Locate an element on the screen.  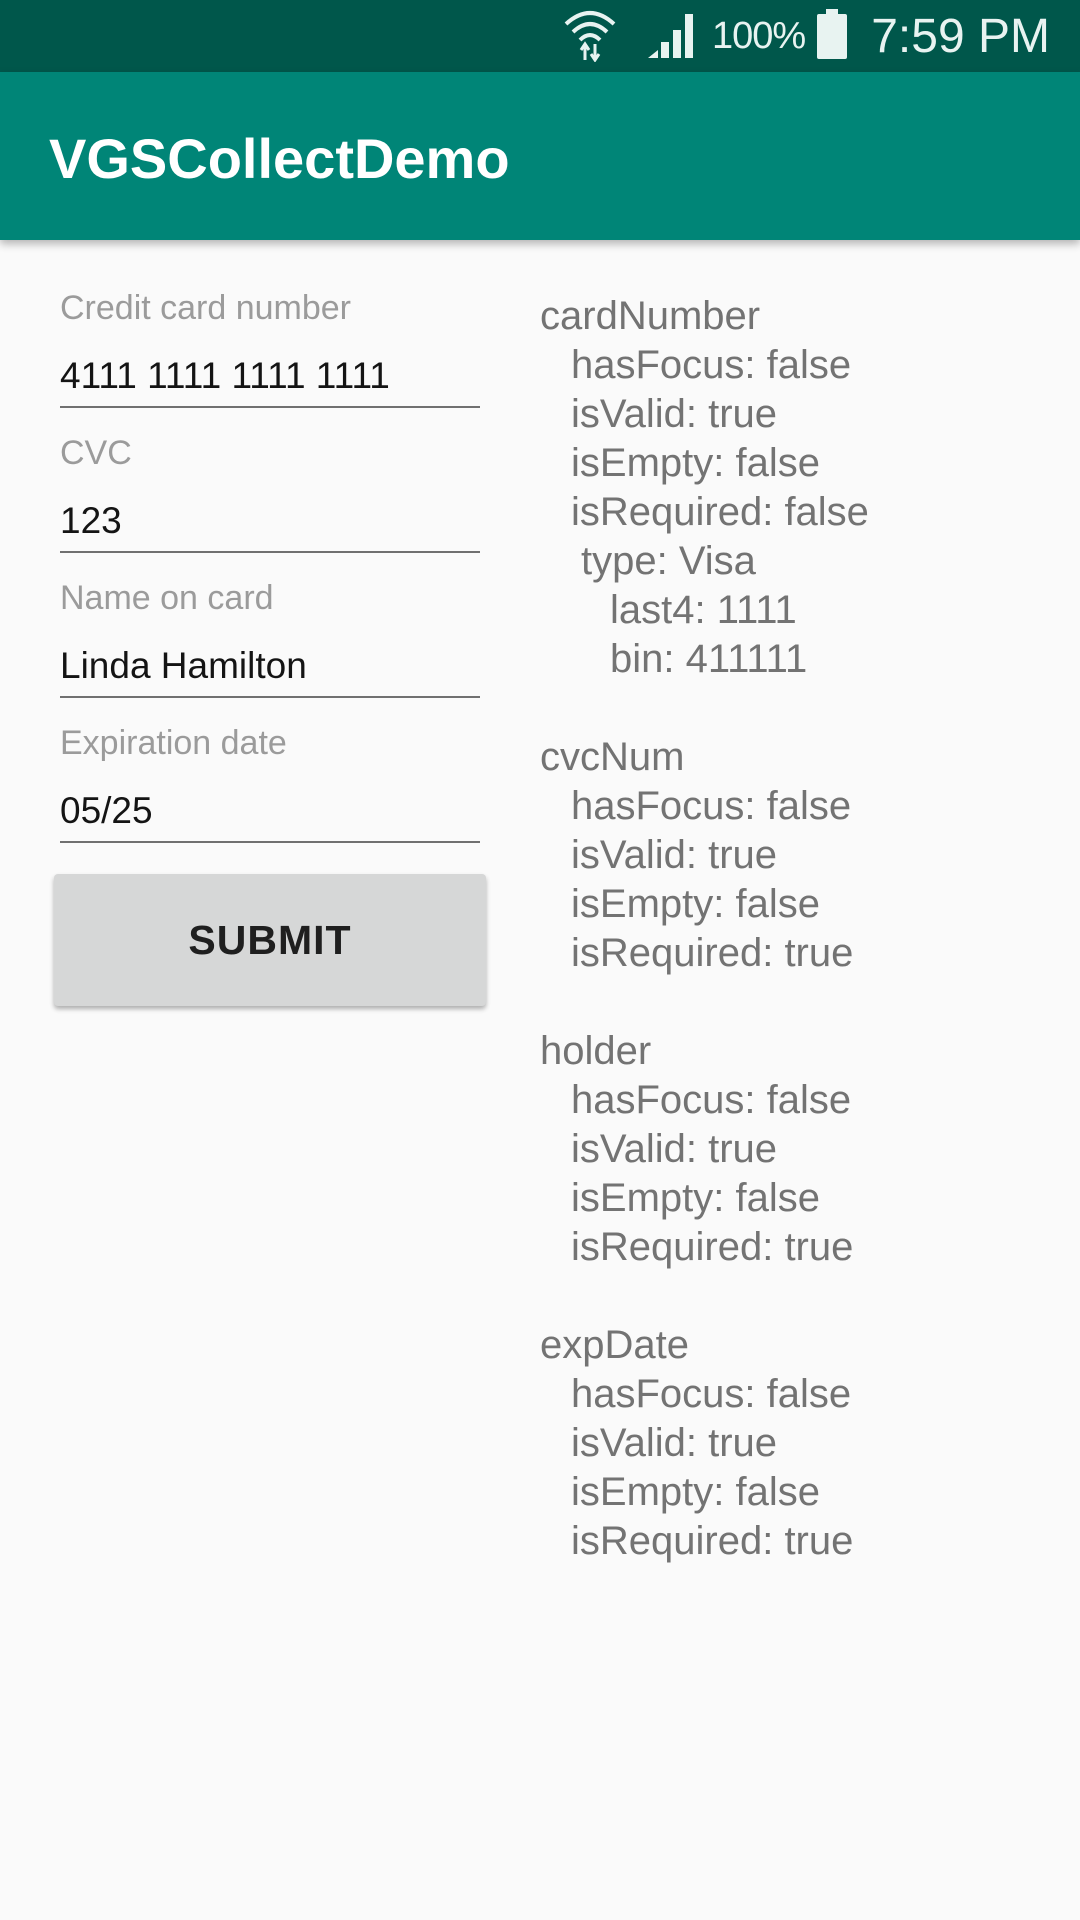
state-bin: bin: 411111 is located at coordinates (709, 659).